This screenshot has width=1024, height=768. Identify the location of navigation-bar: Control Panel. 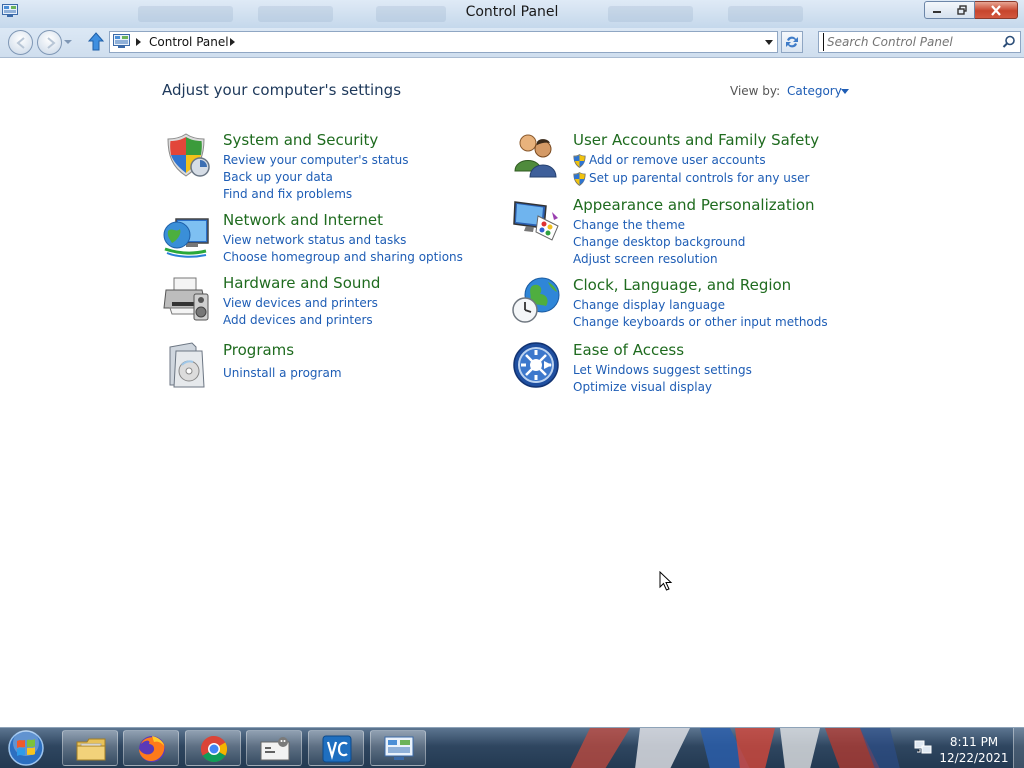
(512, 43).